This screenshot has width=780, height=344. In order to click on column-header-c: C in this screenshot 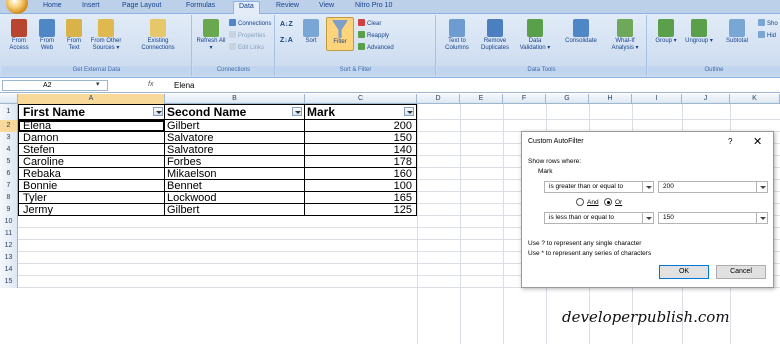, I will do `click(361, 99)`.